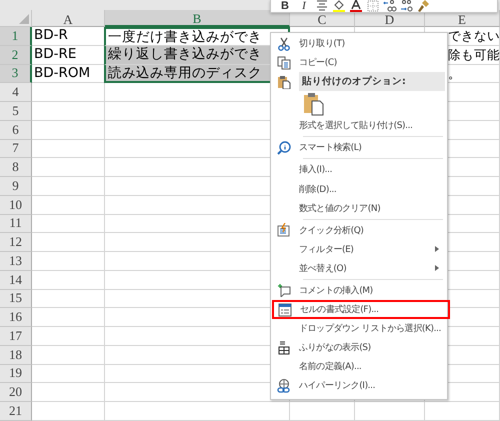 The image size is (500, 421). Describe the element at coordinates (16, 317) in the screenshot. I see `row-header: 16` at that location.